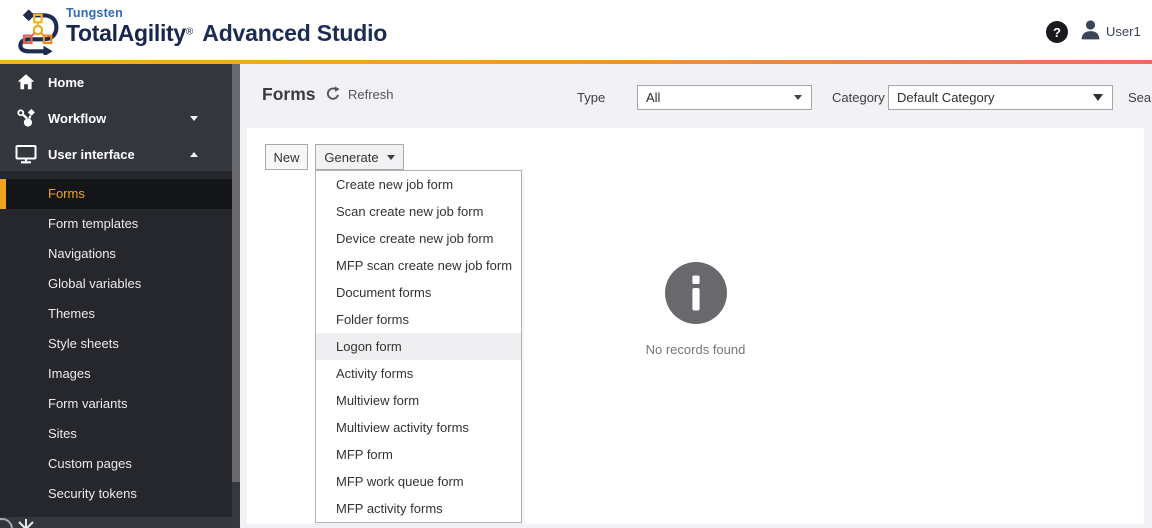 The image size is (1152, 528). I want to click on generate-menu-item-label: Create new job form, so click(395, 184).